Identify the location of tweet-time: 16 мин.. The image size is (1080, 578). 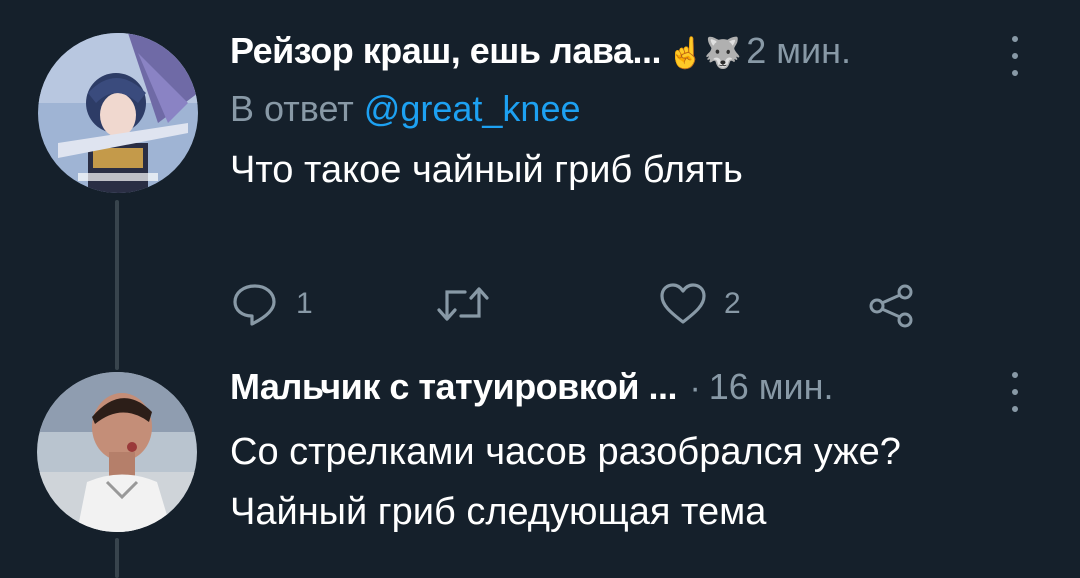
(771, 386).